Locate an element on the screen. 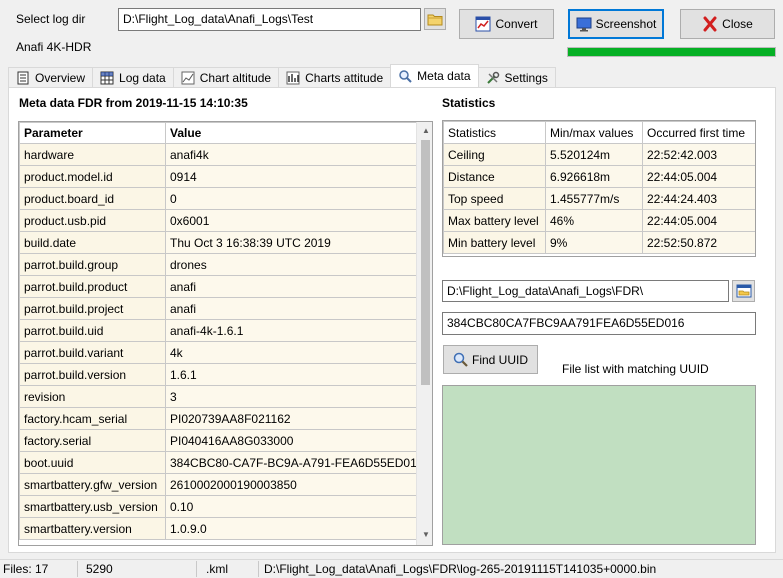 The height and width of the screenshot is (578, 783). table-row: factory.hcam_serial PI020739AA8F021162 is located at coordinates (218, 418).